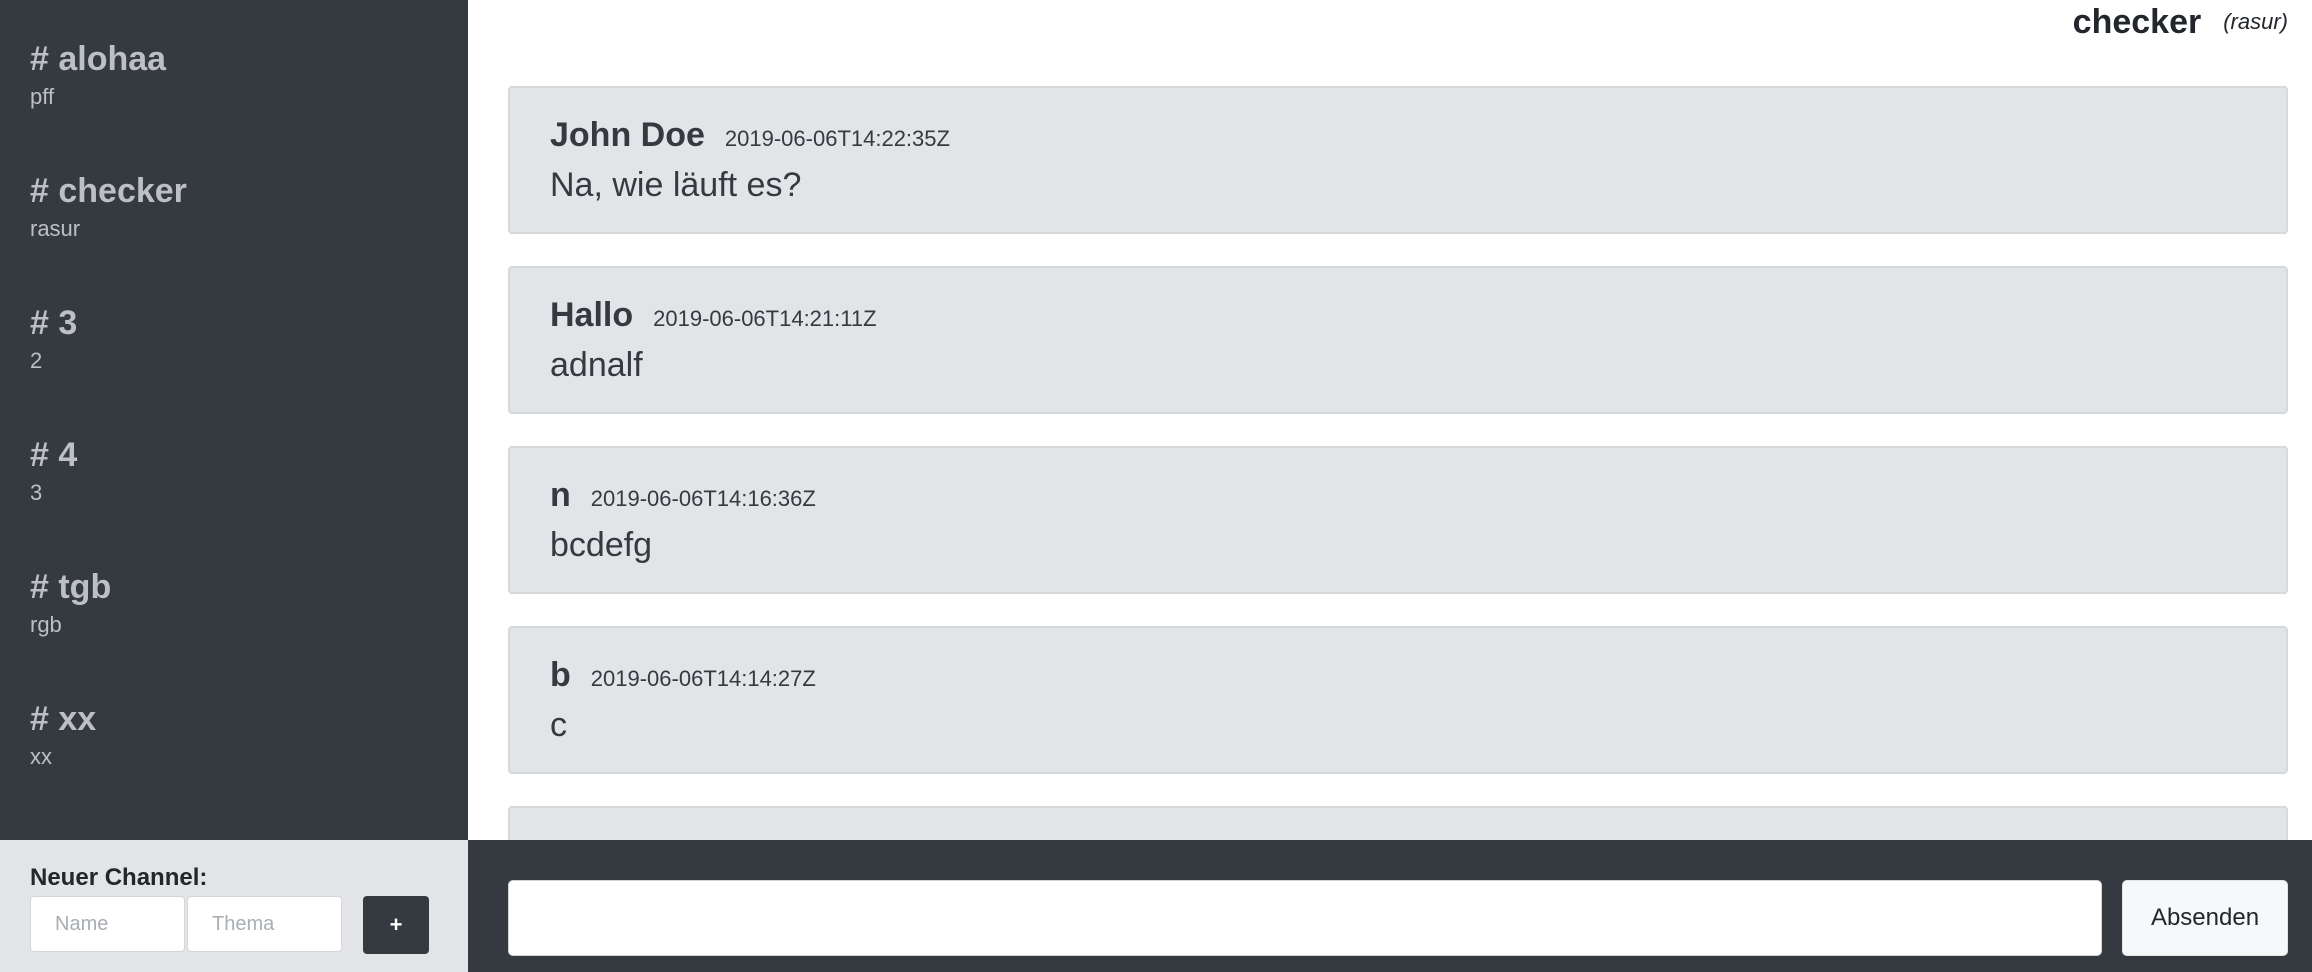 This screenshot has width=2312, height=972. I want to click on message-timestamp: 2019-06-06T14:22:35Z, so click(837, 138).